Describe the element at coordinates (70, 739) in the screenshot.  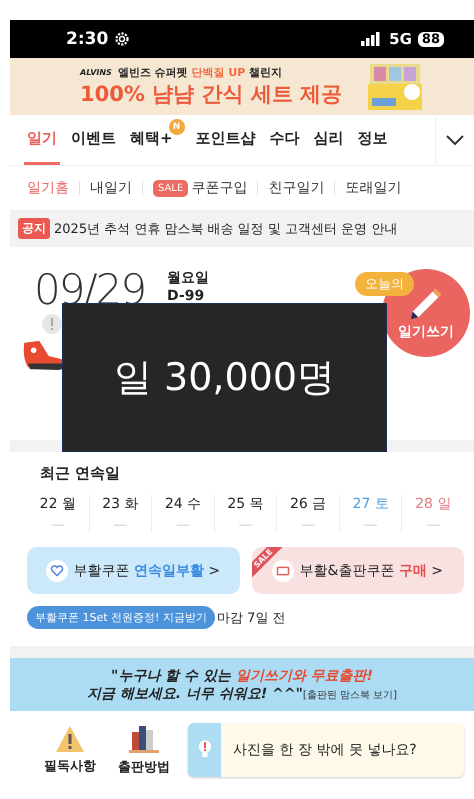
I see `warning-icon` at that location.